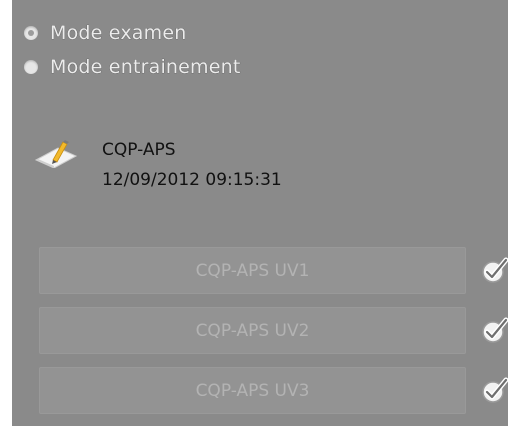  Describe the element at coordinates (31, 67) in the screenshot. I see `mode-entrainement-radio` at that location.